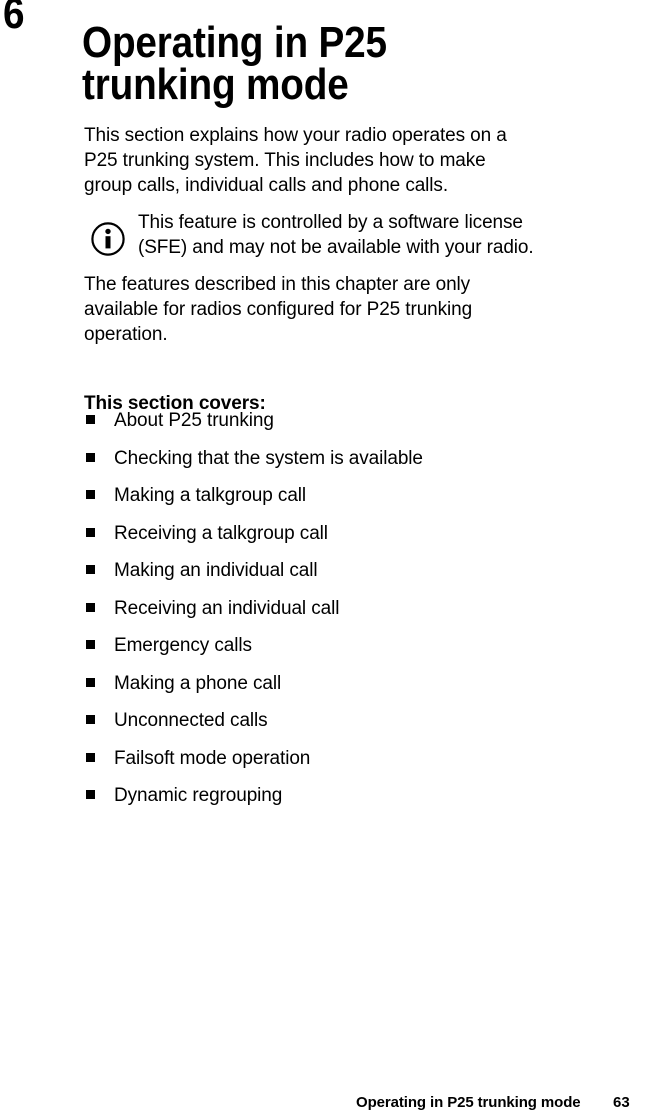  Describe the element at coordinates (468, 1102) in the screenshot. I see `footer-chapter-title: Operating in P25 trunking mode` at that location.